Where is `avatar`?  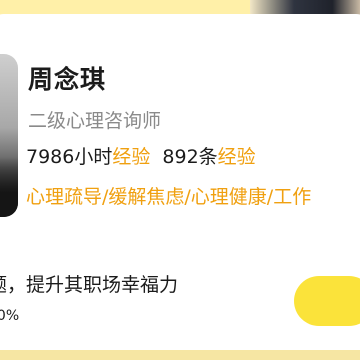 avatar is located at coordinates (9, 135).